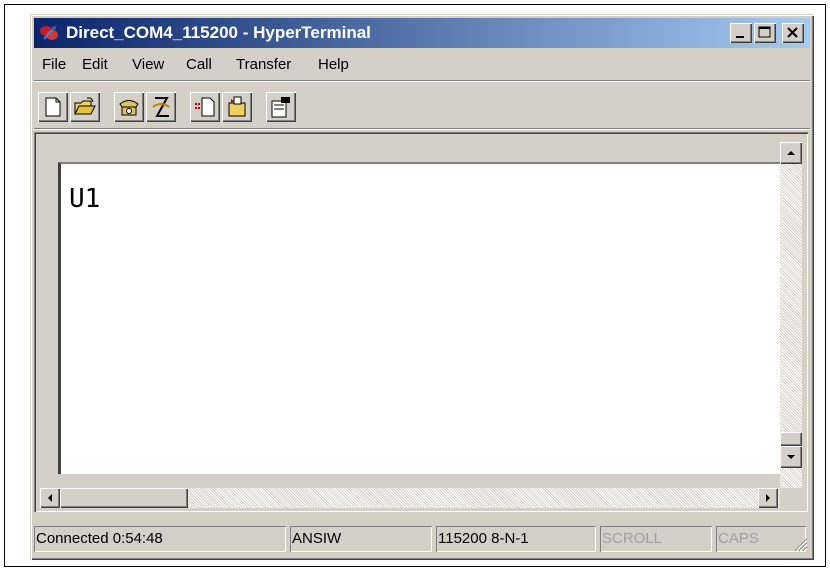  Describe the element at coordinates (205, 107) in the screenshot. I see `send-file-icon` at that location.